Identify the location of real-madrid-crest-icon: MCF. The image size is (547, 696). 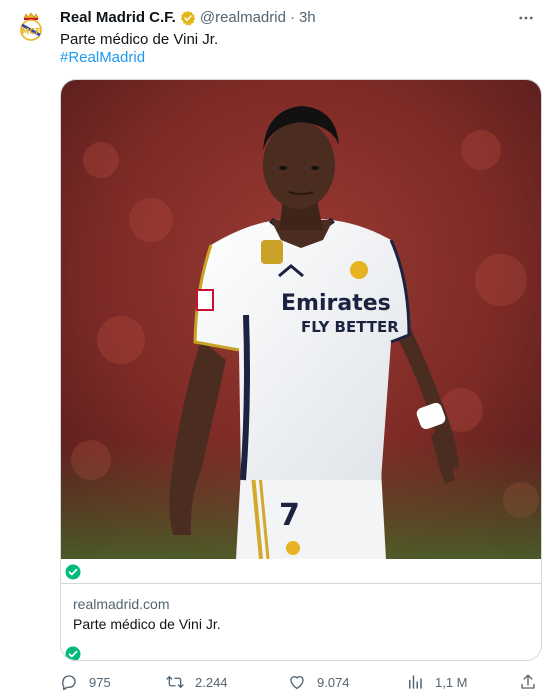
(31, 27).